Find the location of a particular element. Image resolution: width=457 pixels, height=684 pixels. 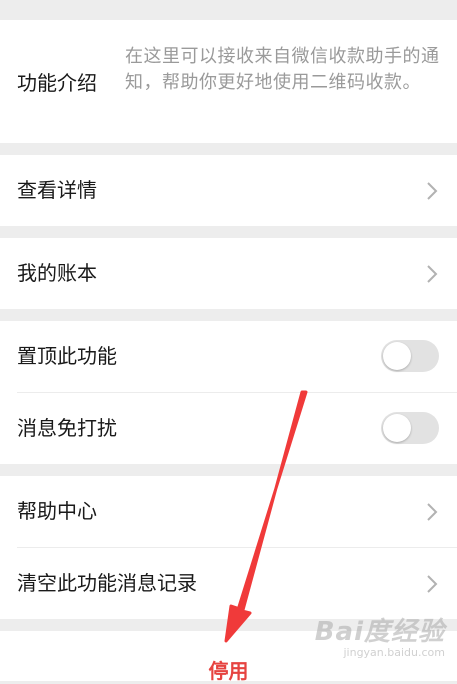

my-ledger-row: 我的账本 is located at coordinates (228, 273).